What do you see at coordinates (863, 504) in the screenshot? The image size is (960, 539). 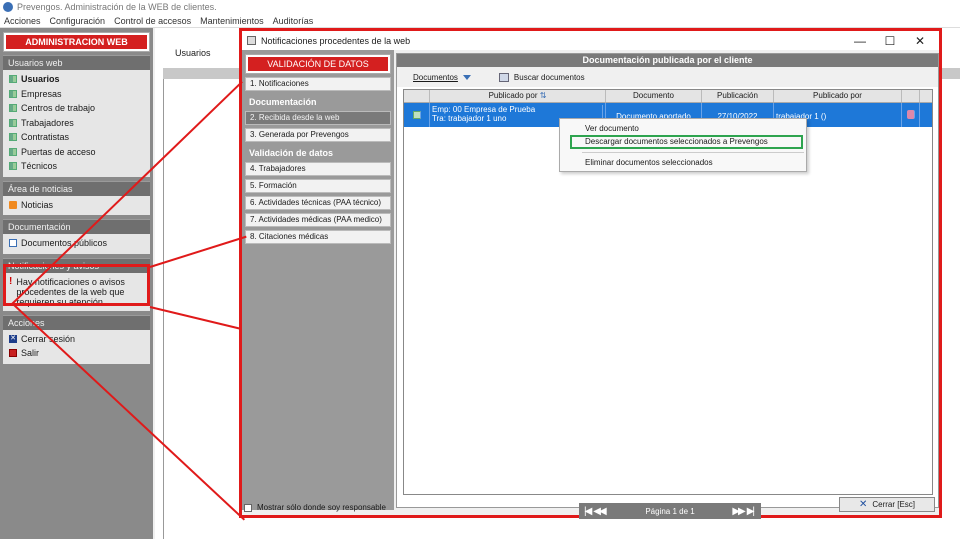 I see `close-x-icon: ✕` at bounding box center [863, 504].